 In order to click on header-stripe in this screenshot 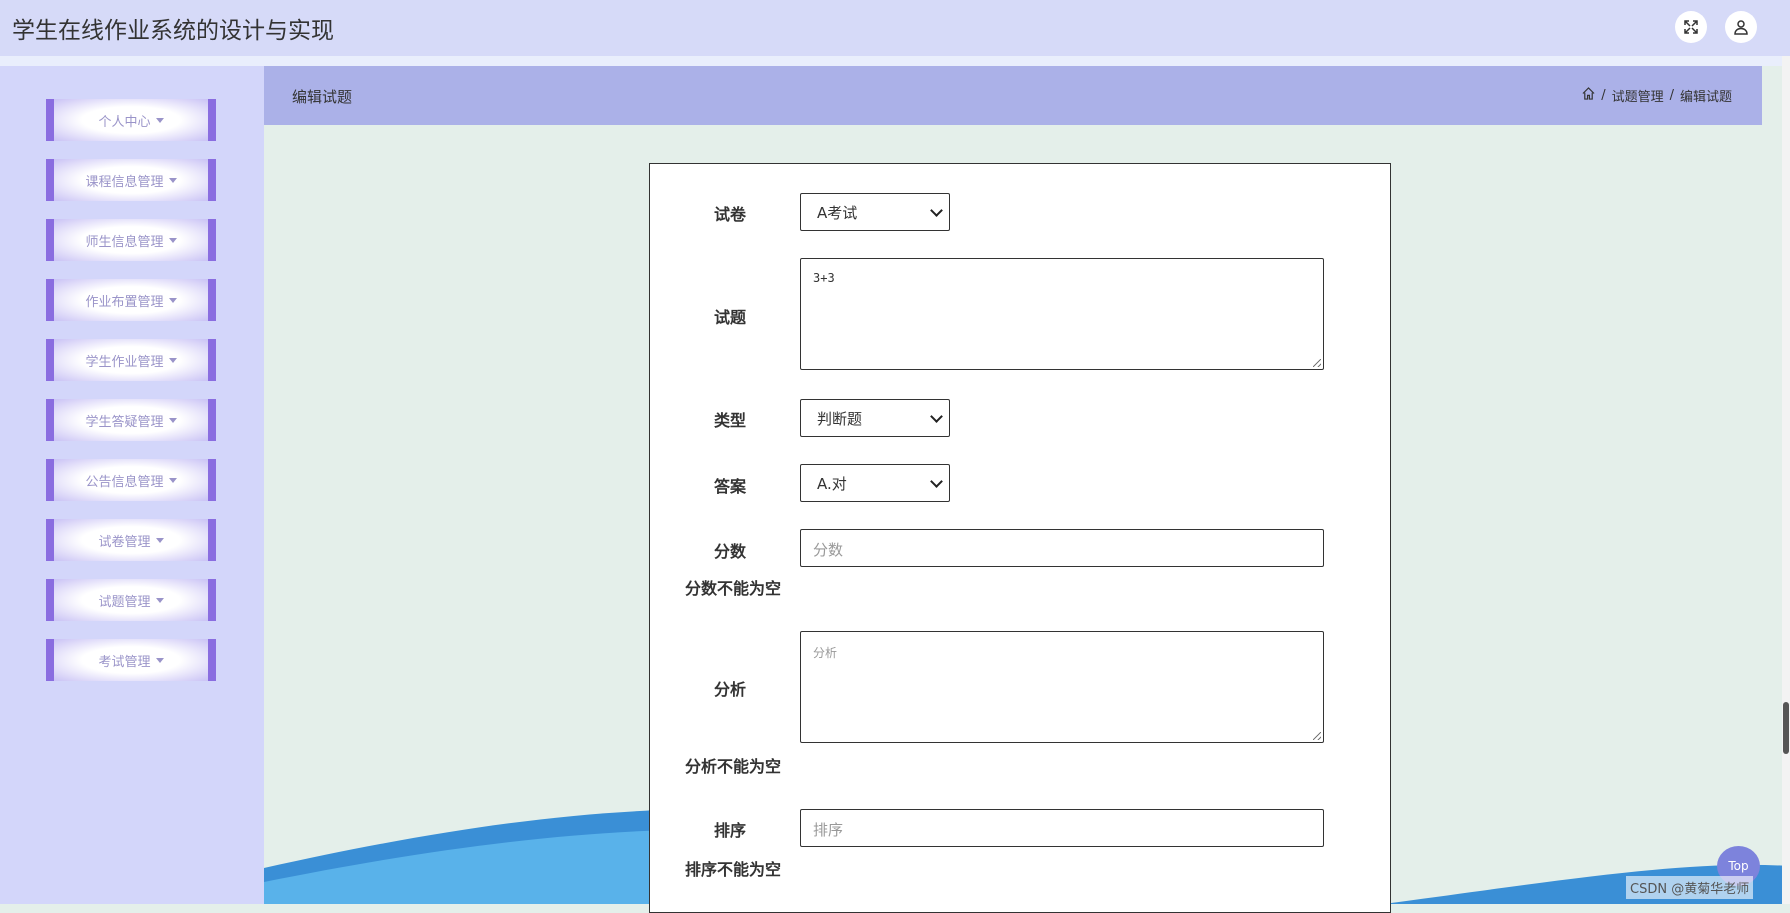, I will do `click(895, 61)`.